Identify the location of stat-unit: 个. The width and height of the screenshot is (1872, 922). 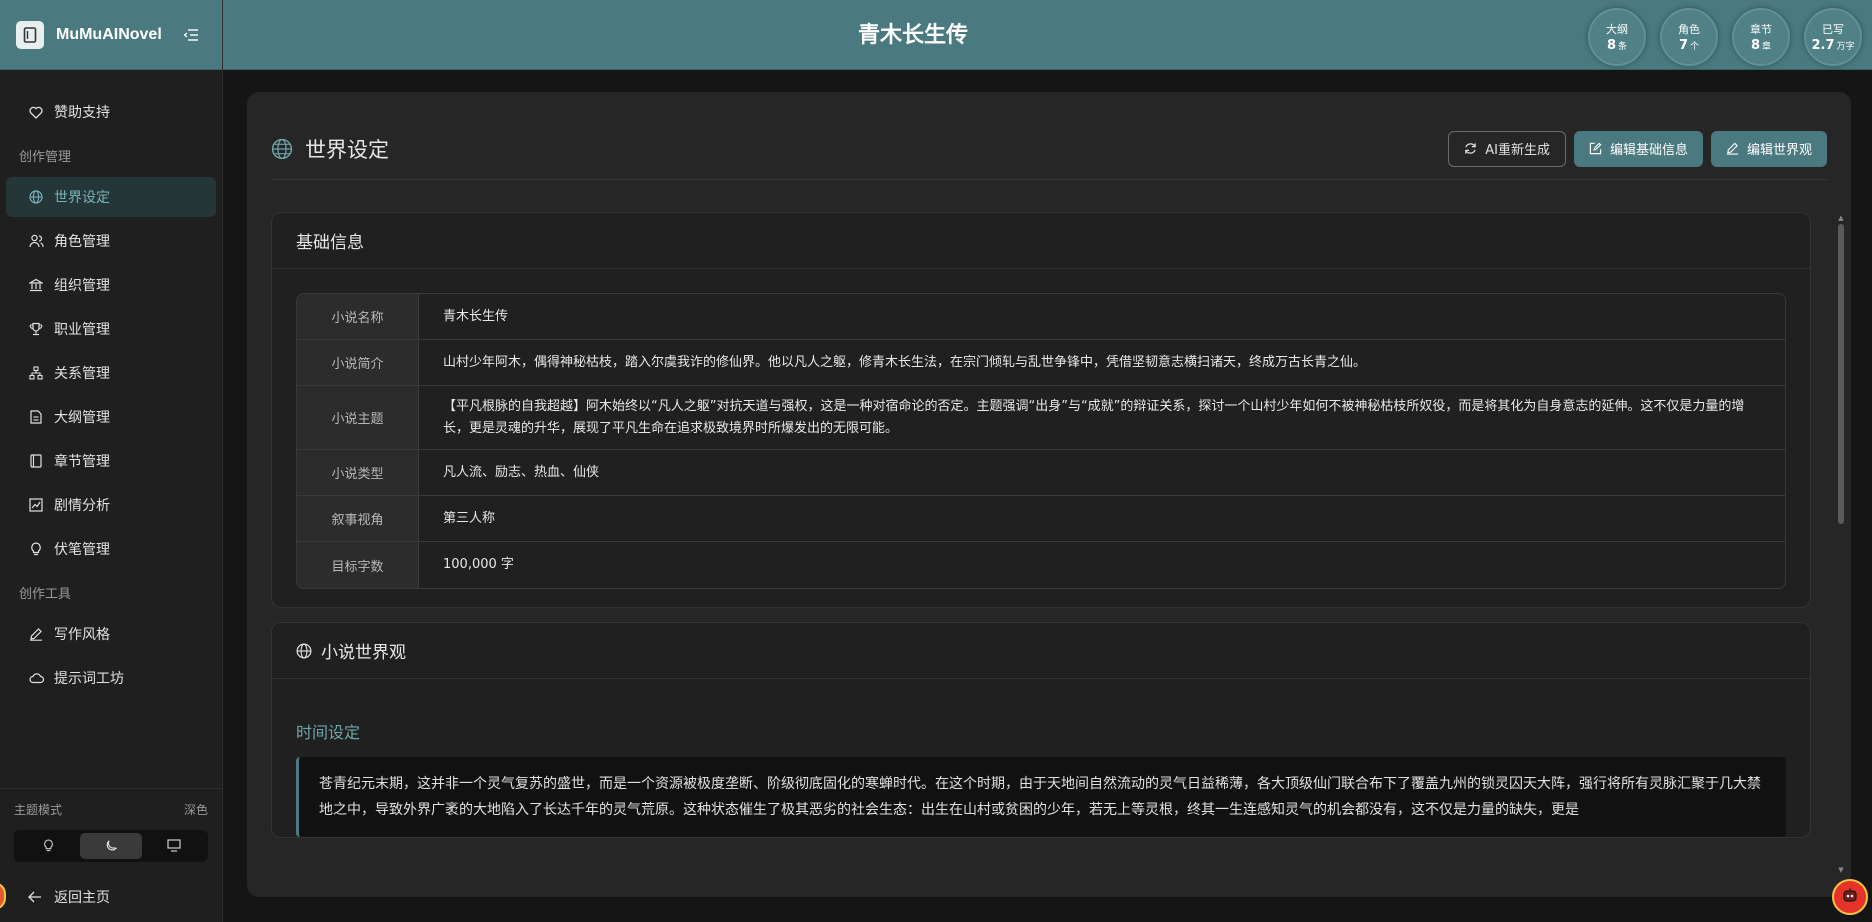
(1695, 47).